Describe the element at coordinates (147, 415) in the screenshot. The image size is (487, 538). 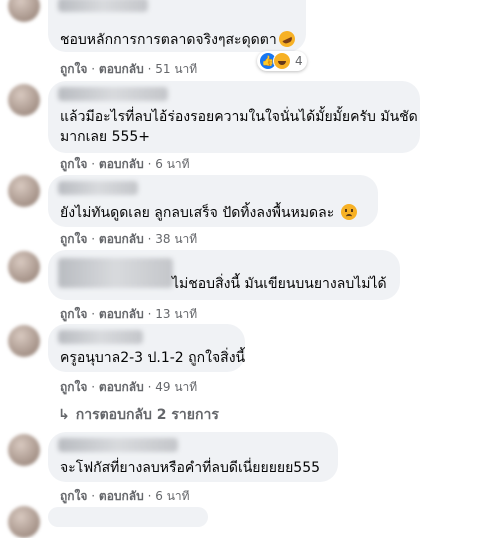
I see `replies-label: การตอบกลับ 2 รายการ` at that location.